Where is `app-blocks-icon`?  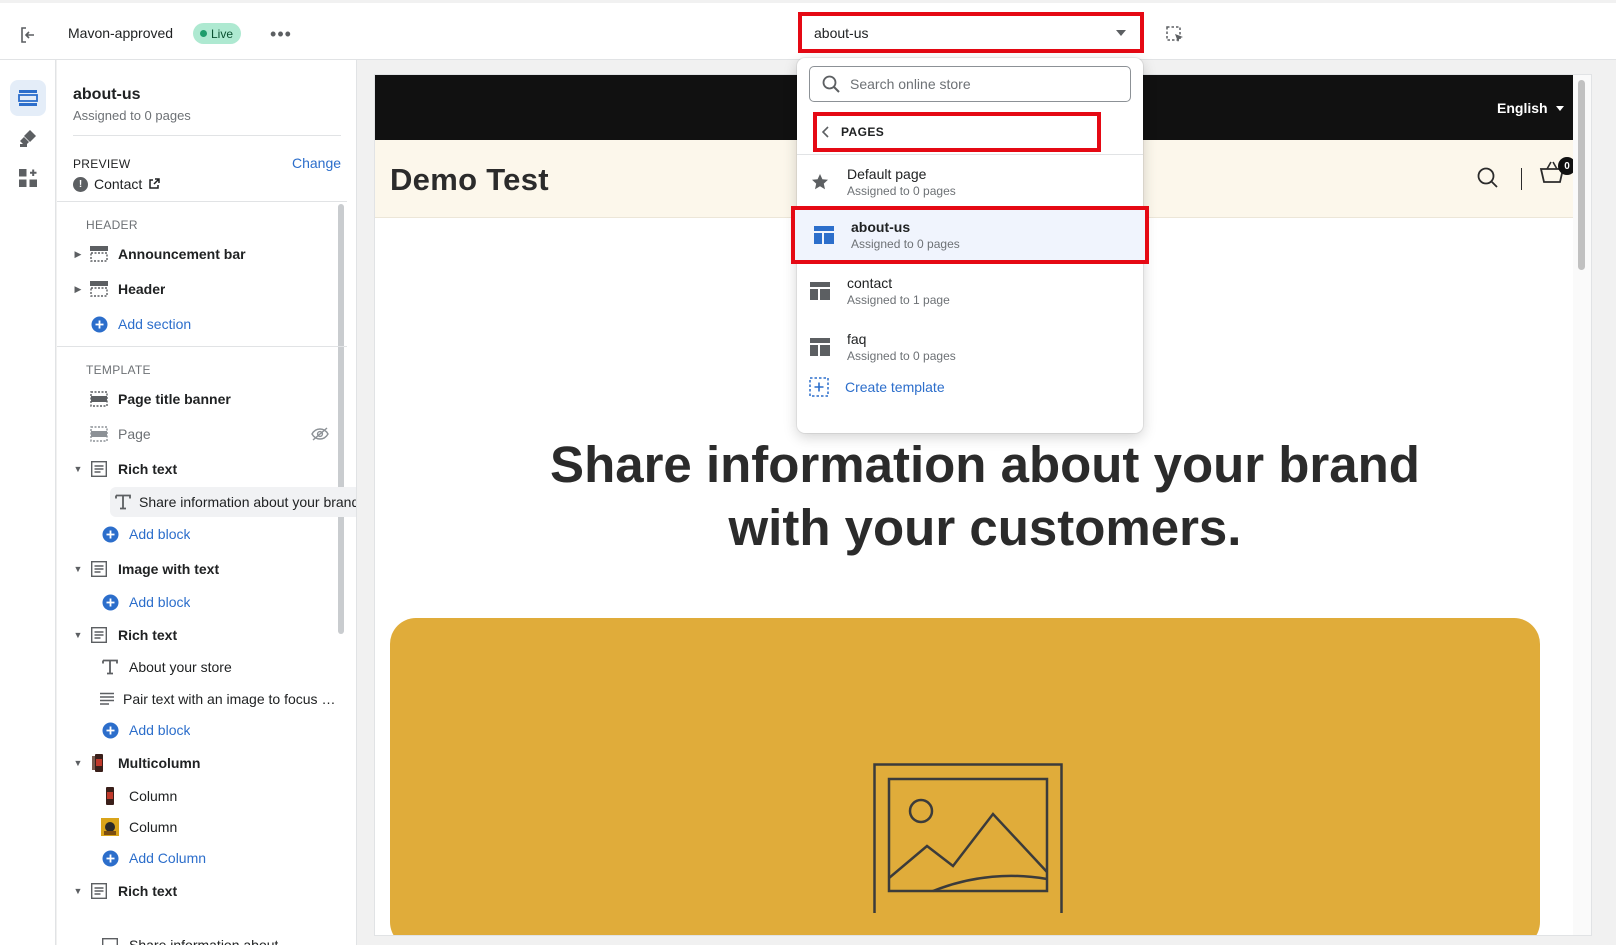 app-blocks-icon is located at coordinates (28, 178).